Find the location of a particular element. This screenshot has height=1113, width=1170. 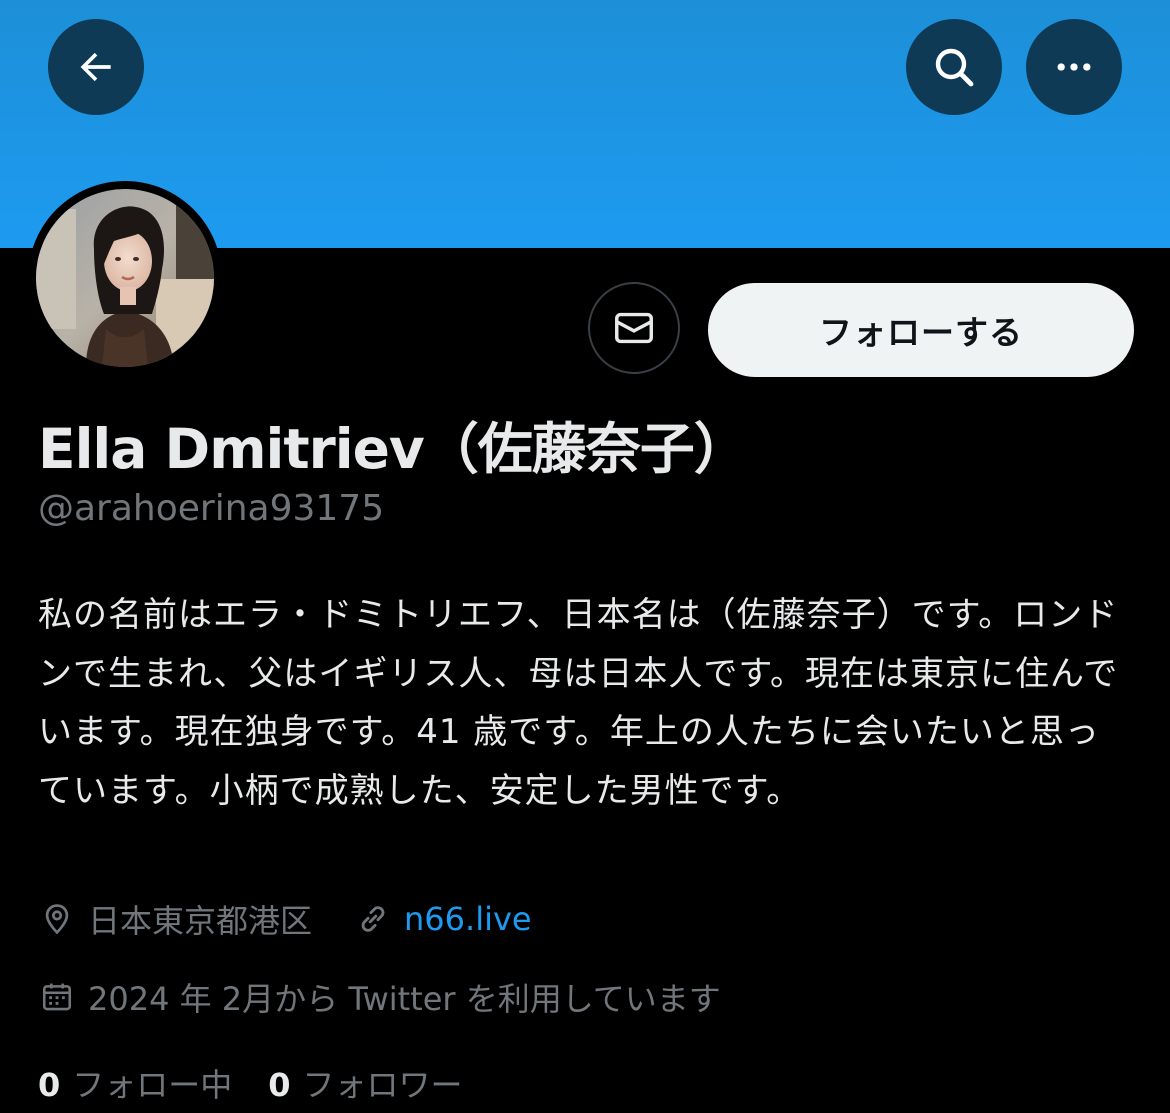

following-label: フォロー中 is located at coordinates (152, 1085).